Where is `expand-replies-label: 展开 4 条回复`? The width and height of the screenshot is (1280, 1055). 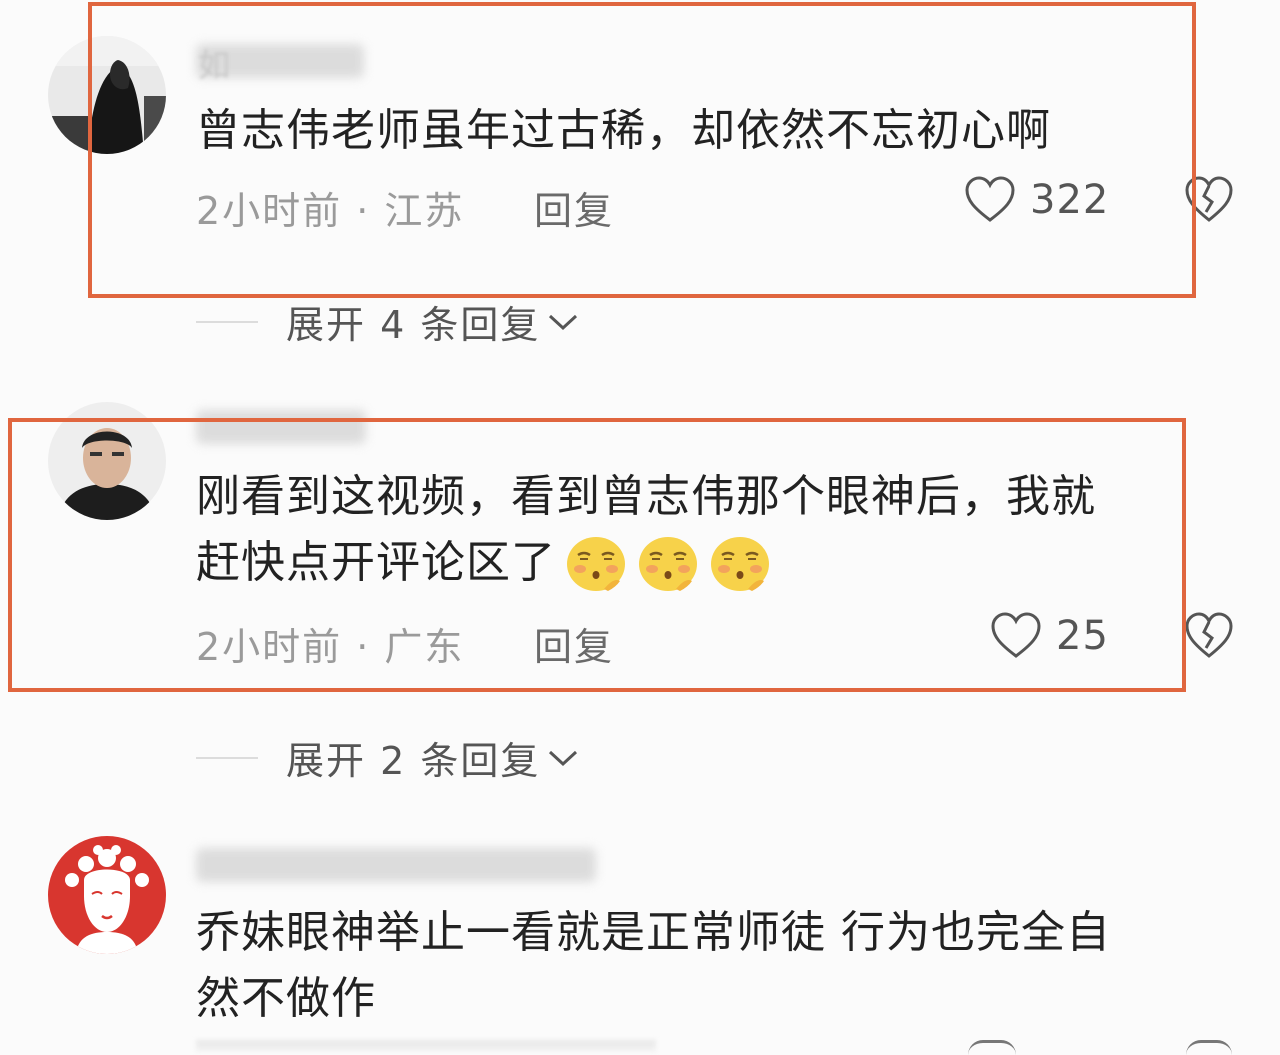 expand-replies-label: 展开 4 条回复 is located at coordinates (413, 325).